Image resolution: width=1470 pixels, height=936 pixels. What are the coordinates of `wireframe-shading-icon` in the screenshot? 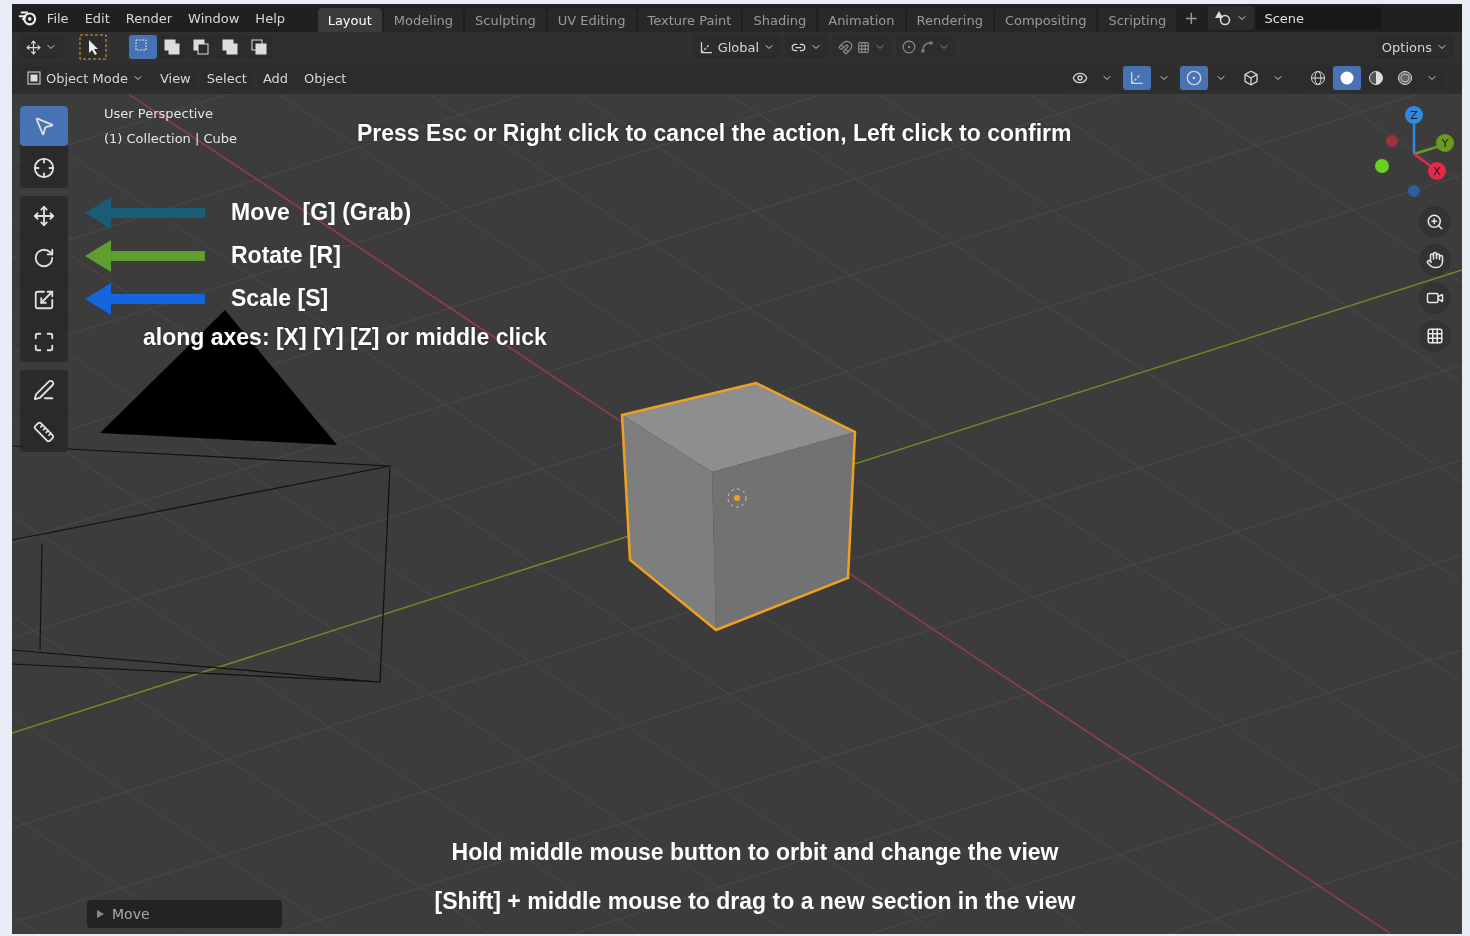 It's located at (1318, 78).